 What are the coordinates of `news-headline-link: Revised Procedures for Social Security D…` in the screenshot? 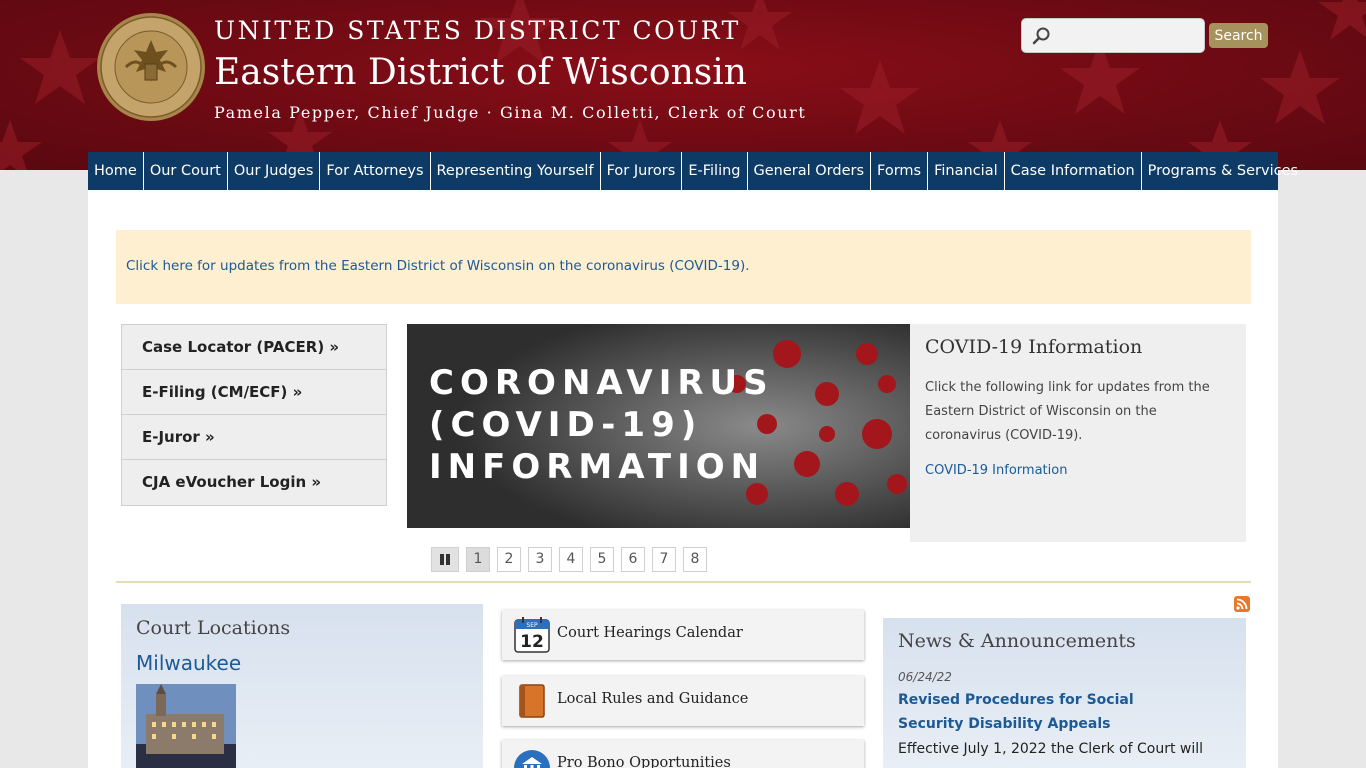 It's located at (1043, 712).